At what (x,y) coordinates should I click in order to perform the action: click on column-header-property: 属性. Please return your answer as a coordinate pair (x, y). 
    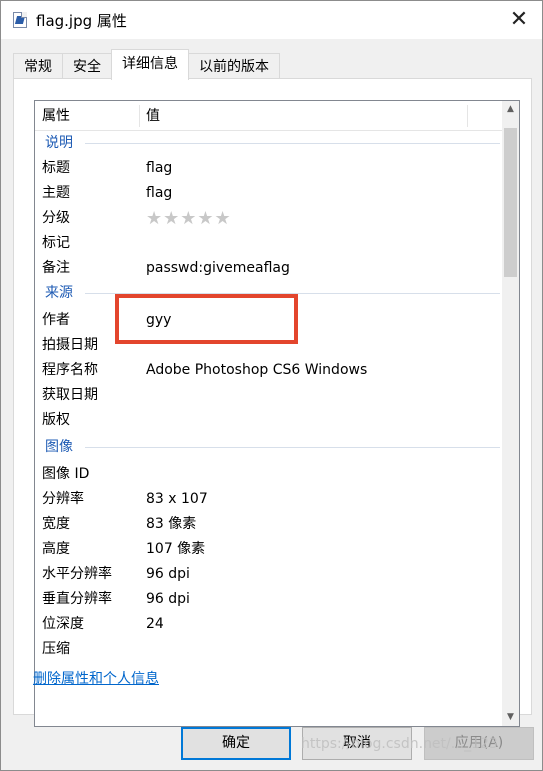
    Looking at the image, I should click on (56, 116).